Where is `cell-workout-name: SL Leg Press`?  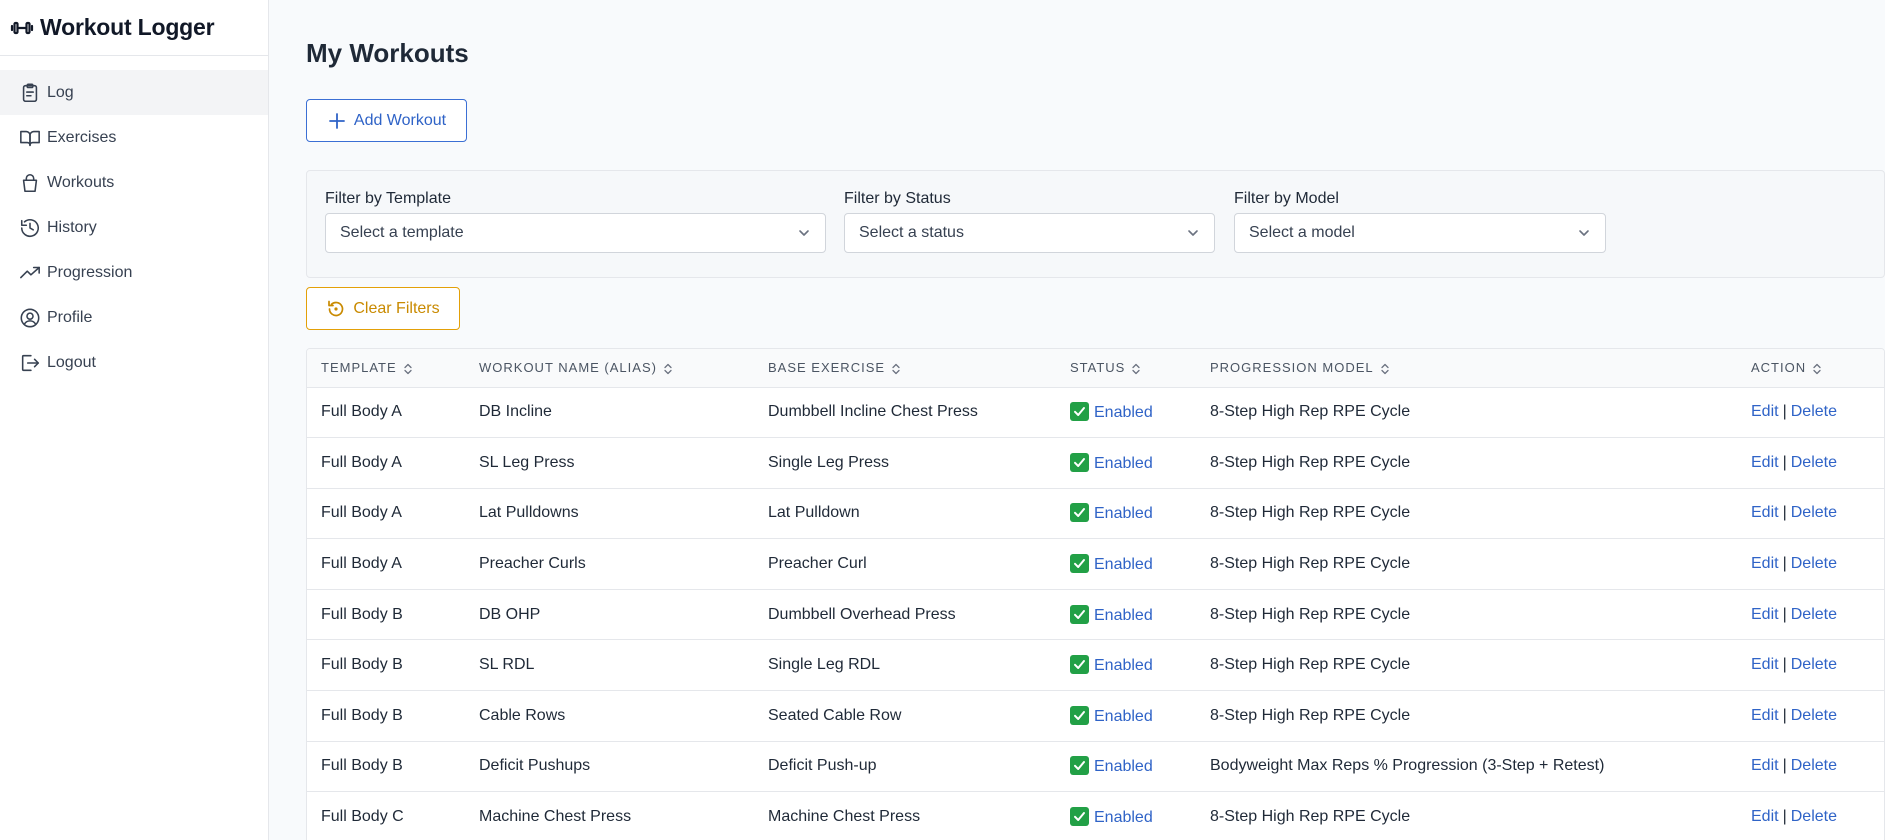 cell-workout-name: SL Leg Press is located at coordinates (609, 463).